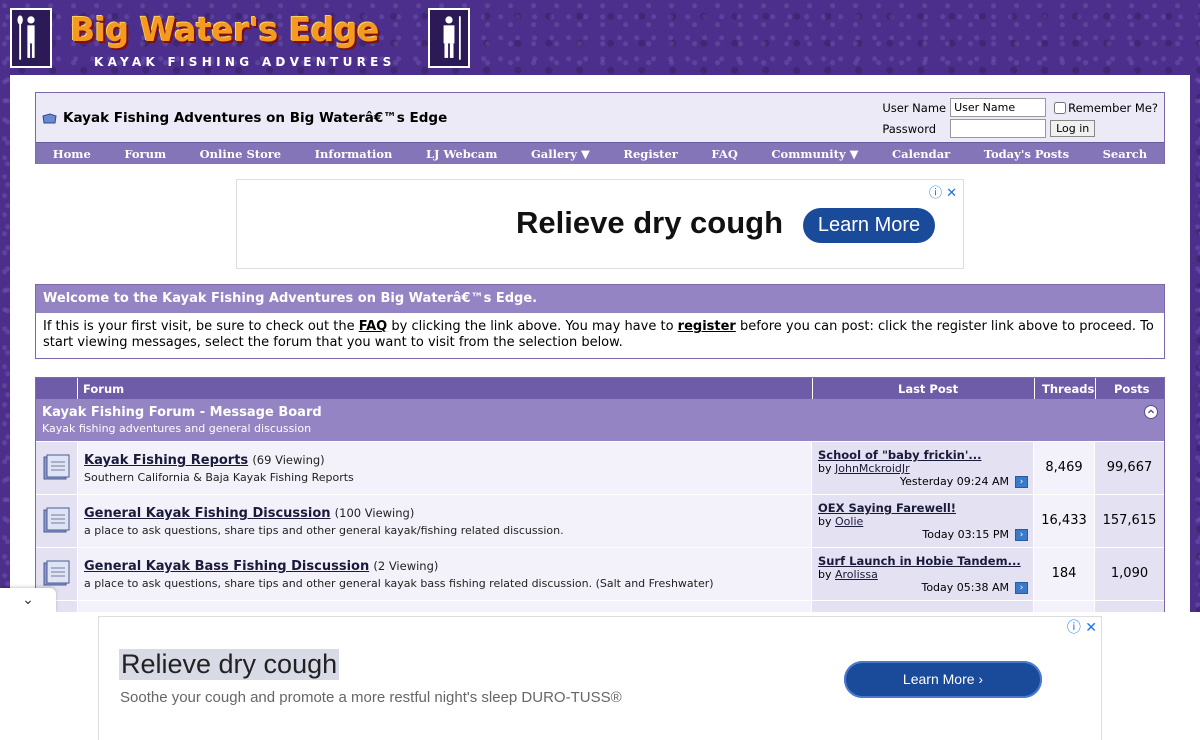 Image resolution: width=1200 pixels, height=740 pixels. I want to click on forum-link: General Kayak Bass Fishing Discussion, so click(226, 566).